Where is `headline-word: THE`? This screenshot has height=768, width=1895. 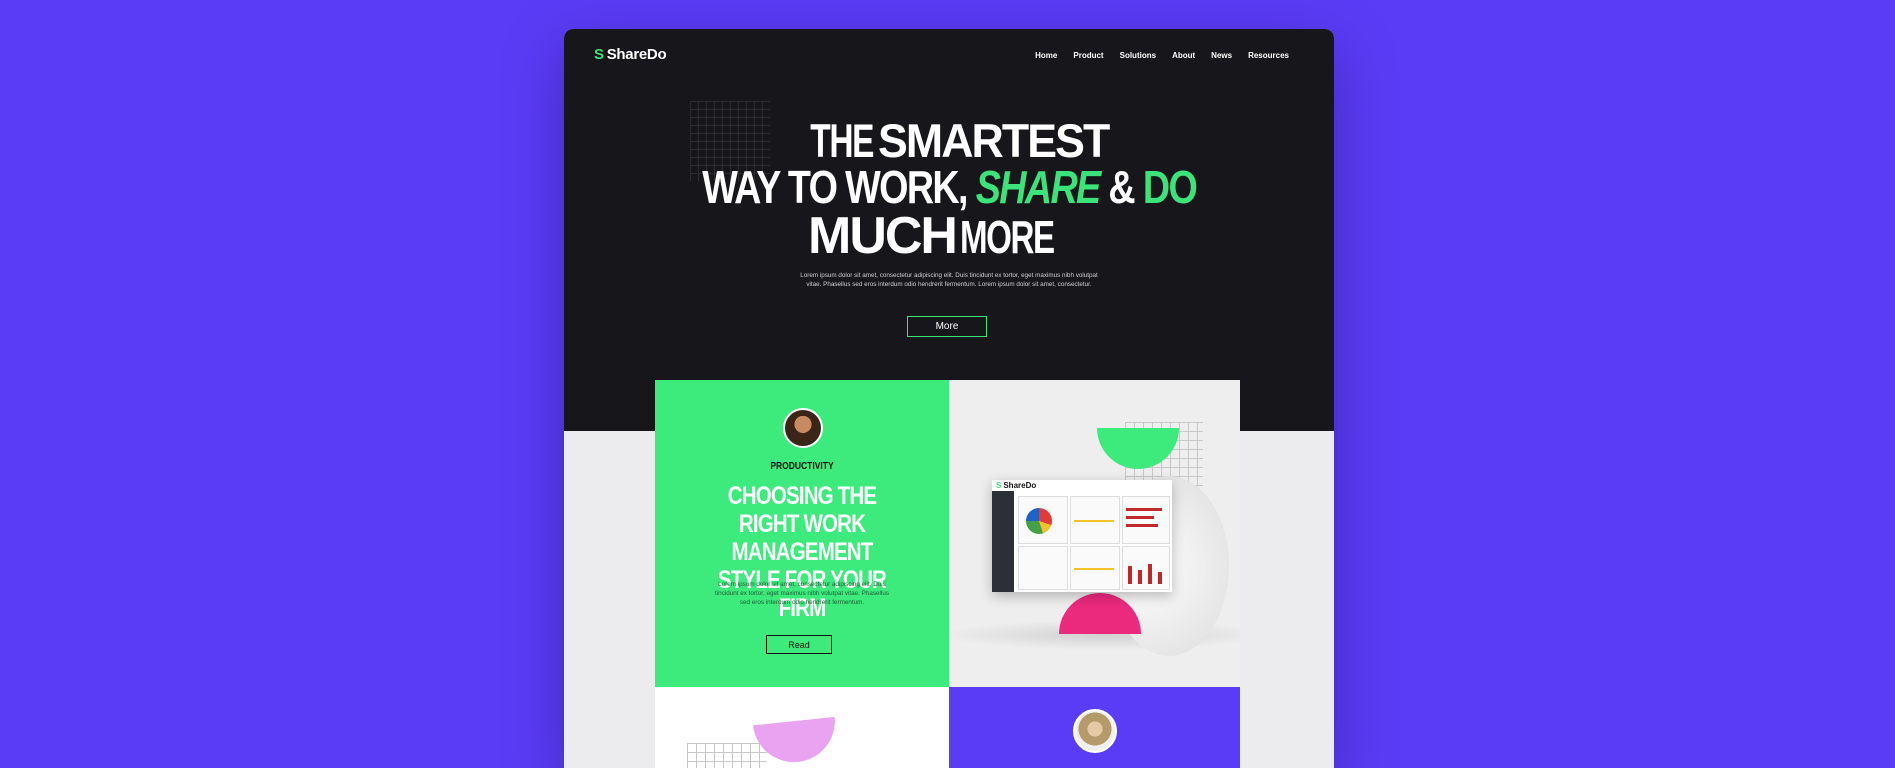 headline-word: THE is located at coordinates (842, 140).